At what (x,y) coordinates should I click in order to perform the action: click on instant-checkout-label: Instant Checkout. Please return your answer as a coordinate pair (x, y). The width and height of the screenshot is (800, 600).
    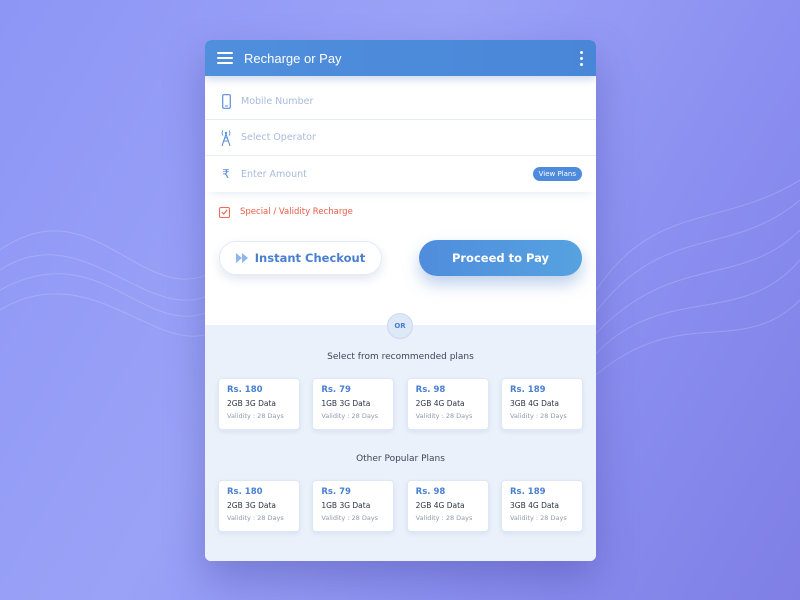
    Looking at the image, I should click on (310, 258).